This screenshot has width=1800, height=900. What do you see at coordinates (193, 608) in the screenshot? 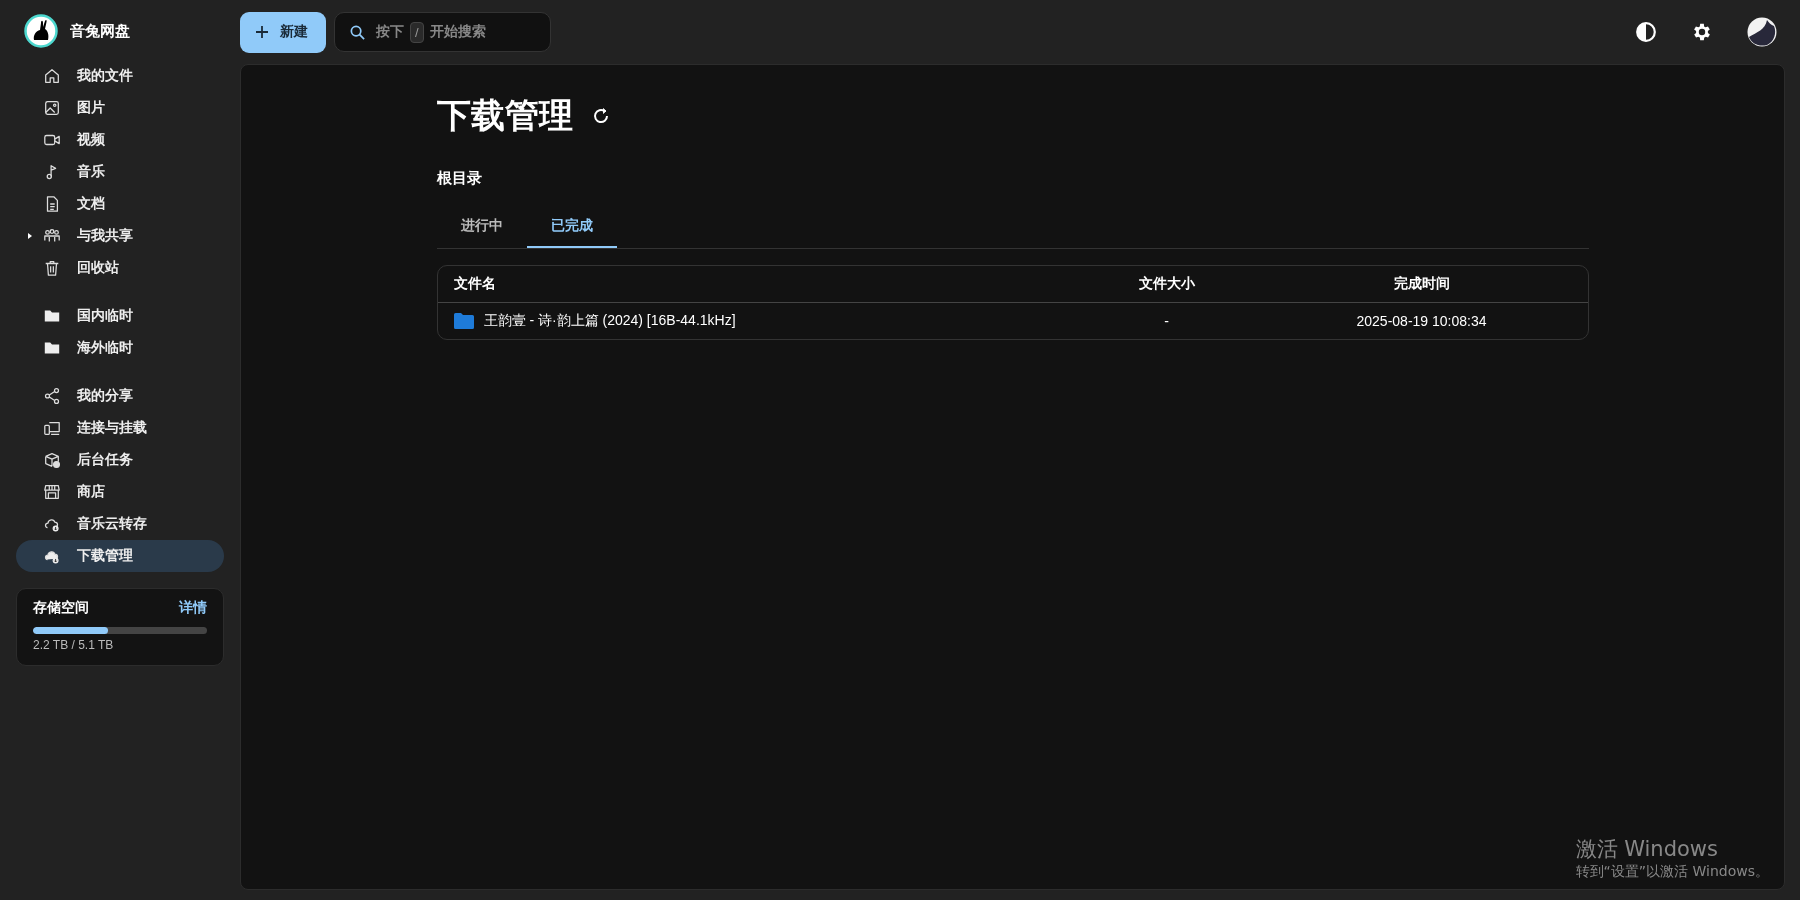
I see `details-link: 详情` at bounding box center [193, 608].